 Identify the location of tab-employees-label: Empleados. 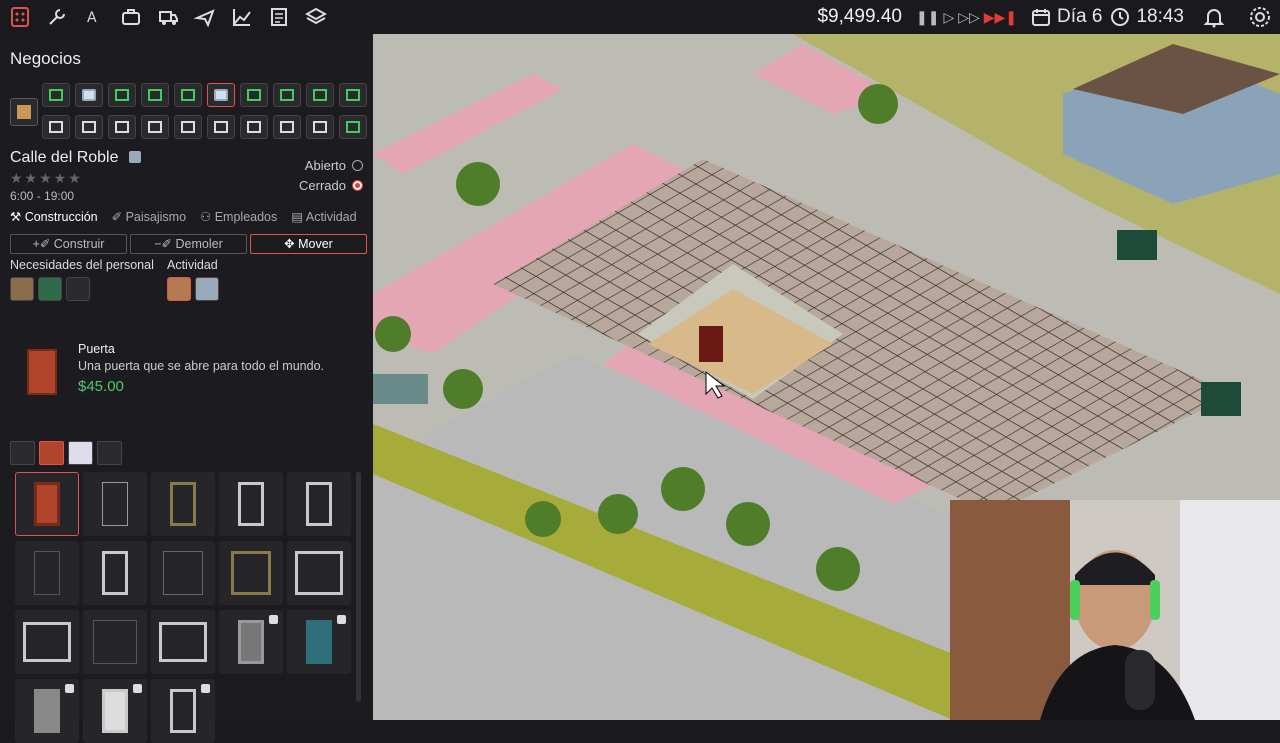
(246, 217).